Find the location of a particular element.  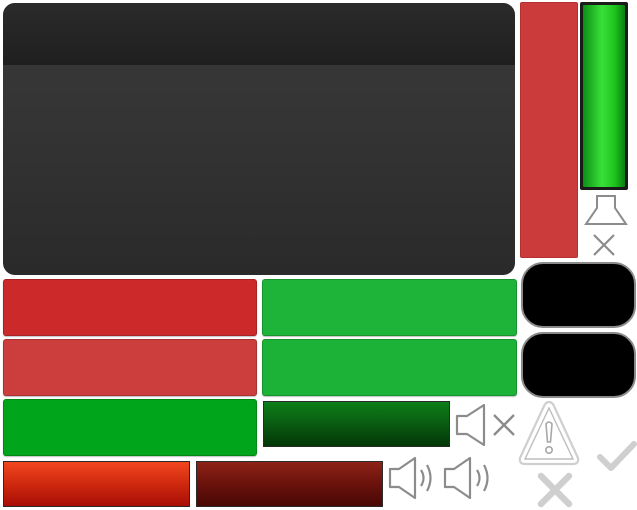

panel-header-strip is located at coordinates (259, 34).